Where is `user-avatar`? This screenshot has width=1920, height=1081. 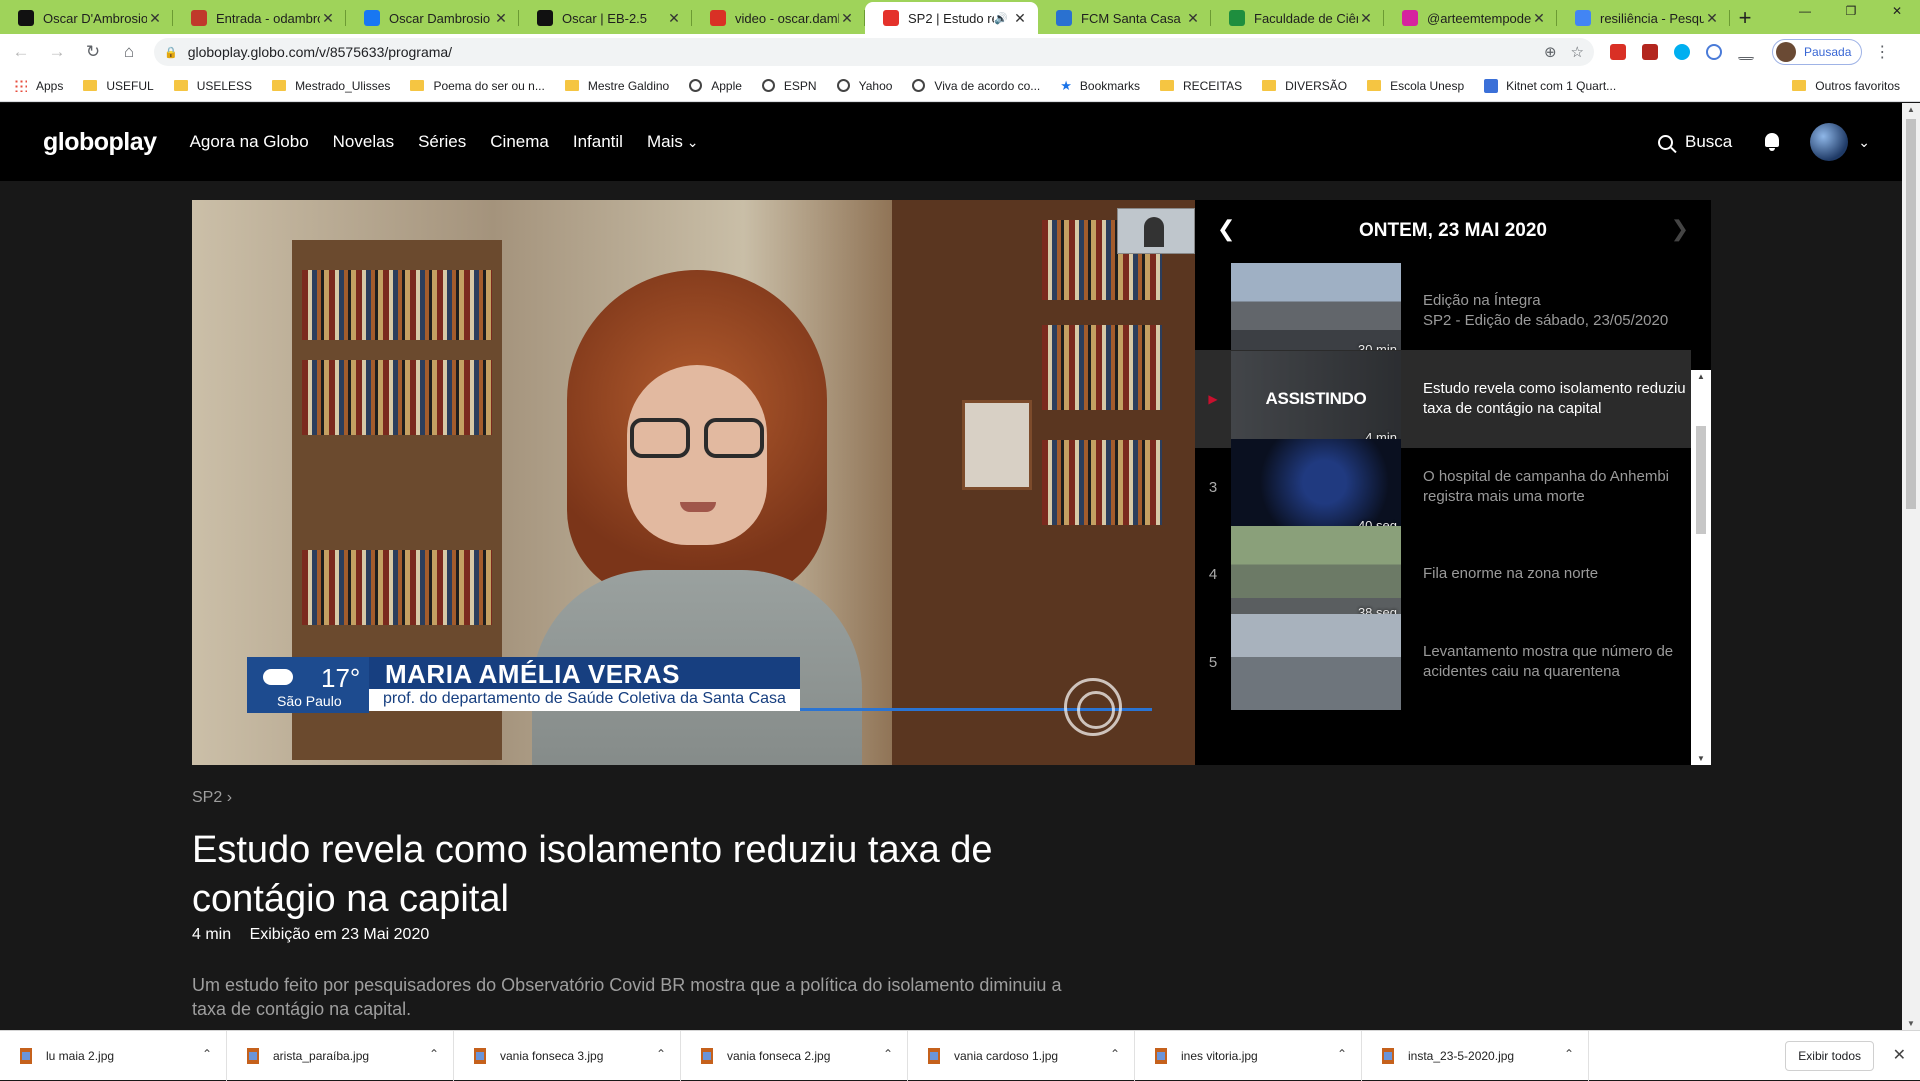
user-avatar is located at coordinates (1829, 142).